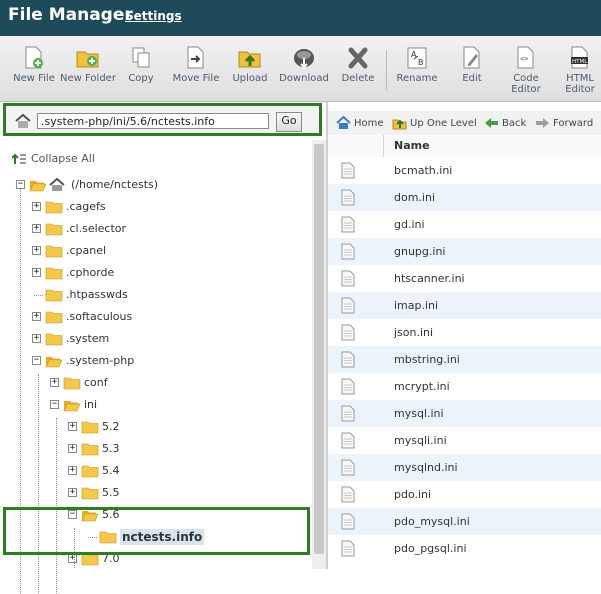 The image size is (601, 594). What do you see at coordinates (464, 224) in the screenshot?
I see `file-row: gd.ini` at bounding box center [464, 224].